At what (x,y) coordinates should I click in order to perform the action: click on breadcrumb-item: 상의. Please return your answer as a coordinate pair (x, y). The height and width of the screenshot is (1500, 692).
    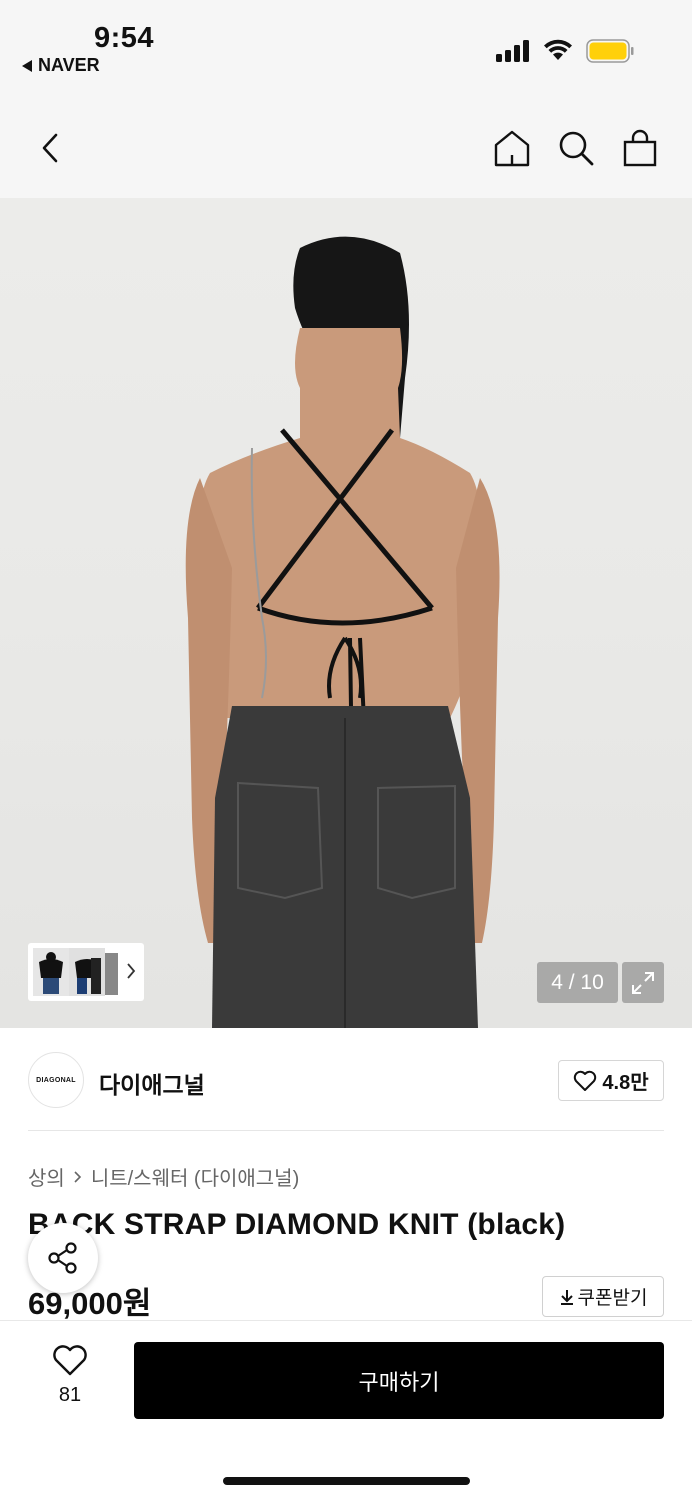
    Looking at the image, I should click on (46, 1176).